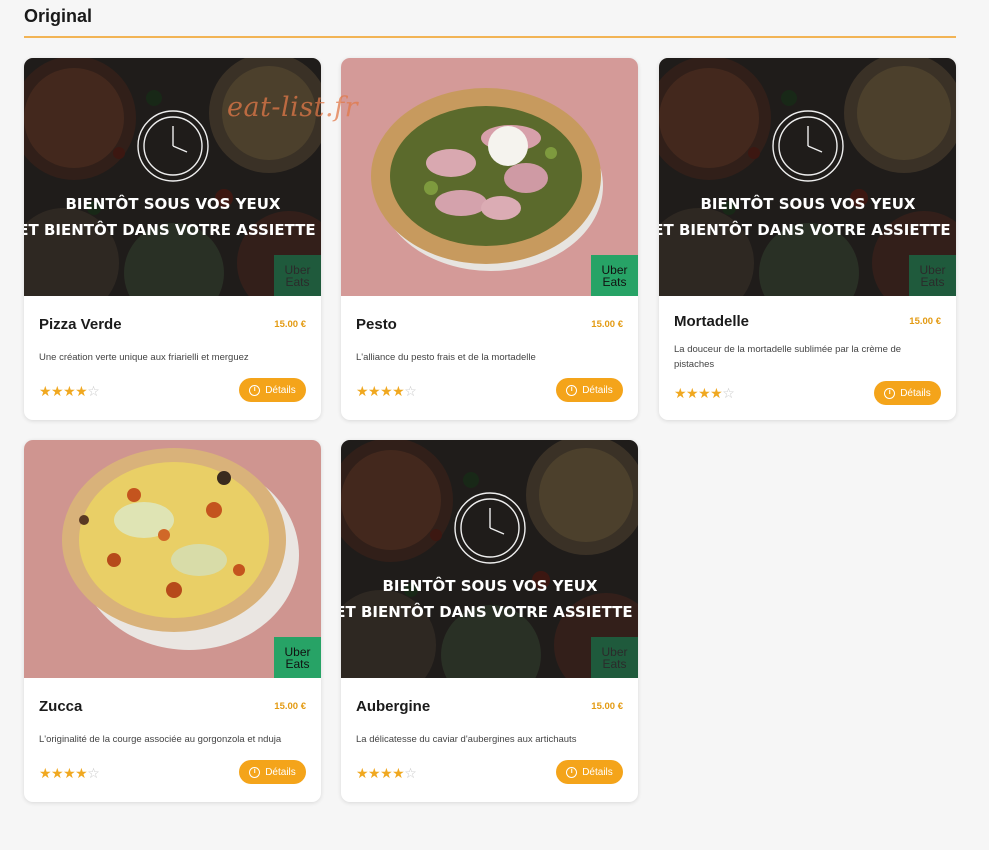  Describe the element at coordinates (293, 107) in the screenshot. I see `watermark: eat-list.fr` at that location.